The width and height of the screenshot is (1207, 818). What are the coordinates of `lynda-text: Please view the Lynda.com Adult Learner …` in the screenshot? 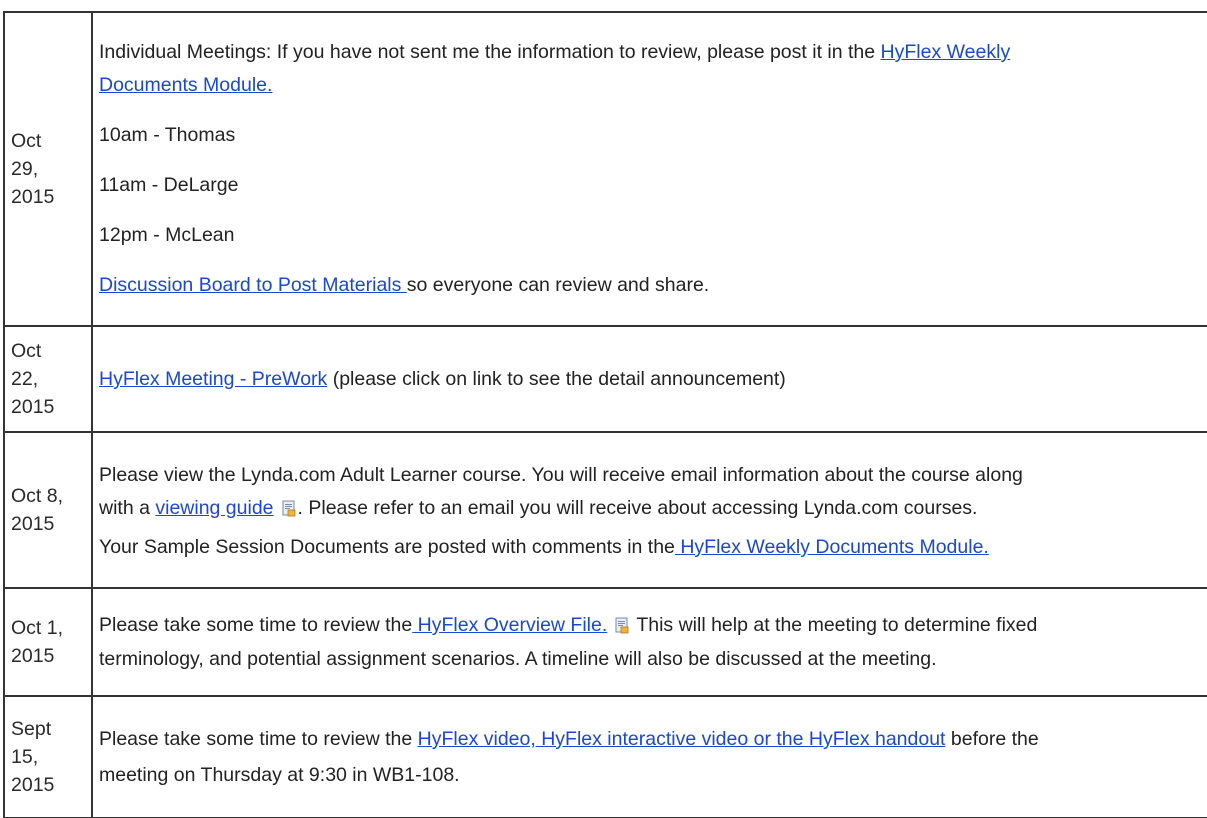 It's located at (561, 475).